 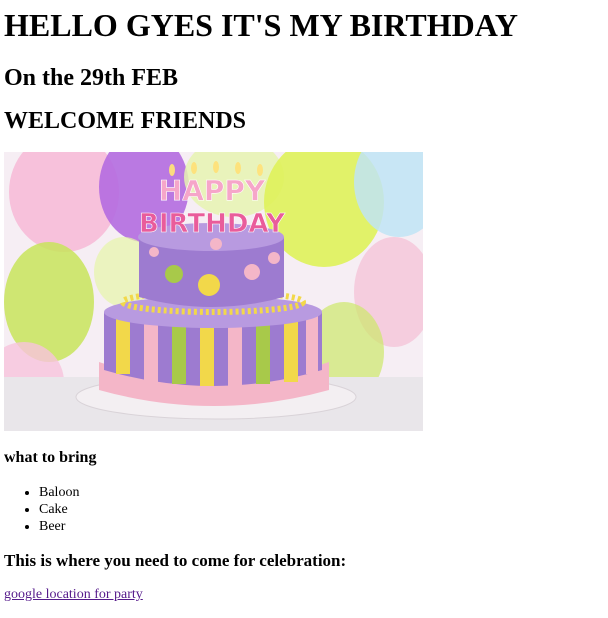 I want to click on list-item: Baloon, so click(x=323, y=492).